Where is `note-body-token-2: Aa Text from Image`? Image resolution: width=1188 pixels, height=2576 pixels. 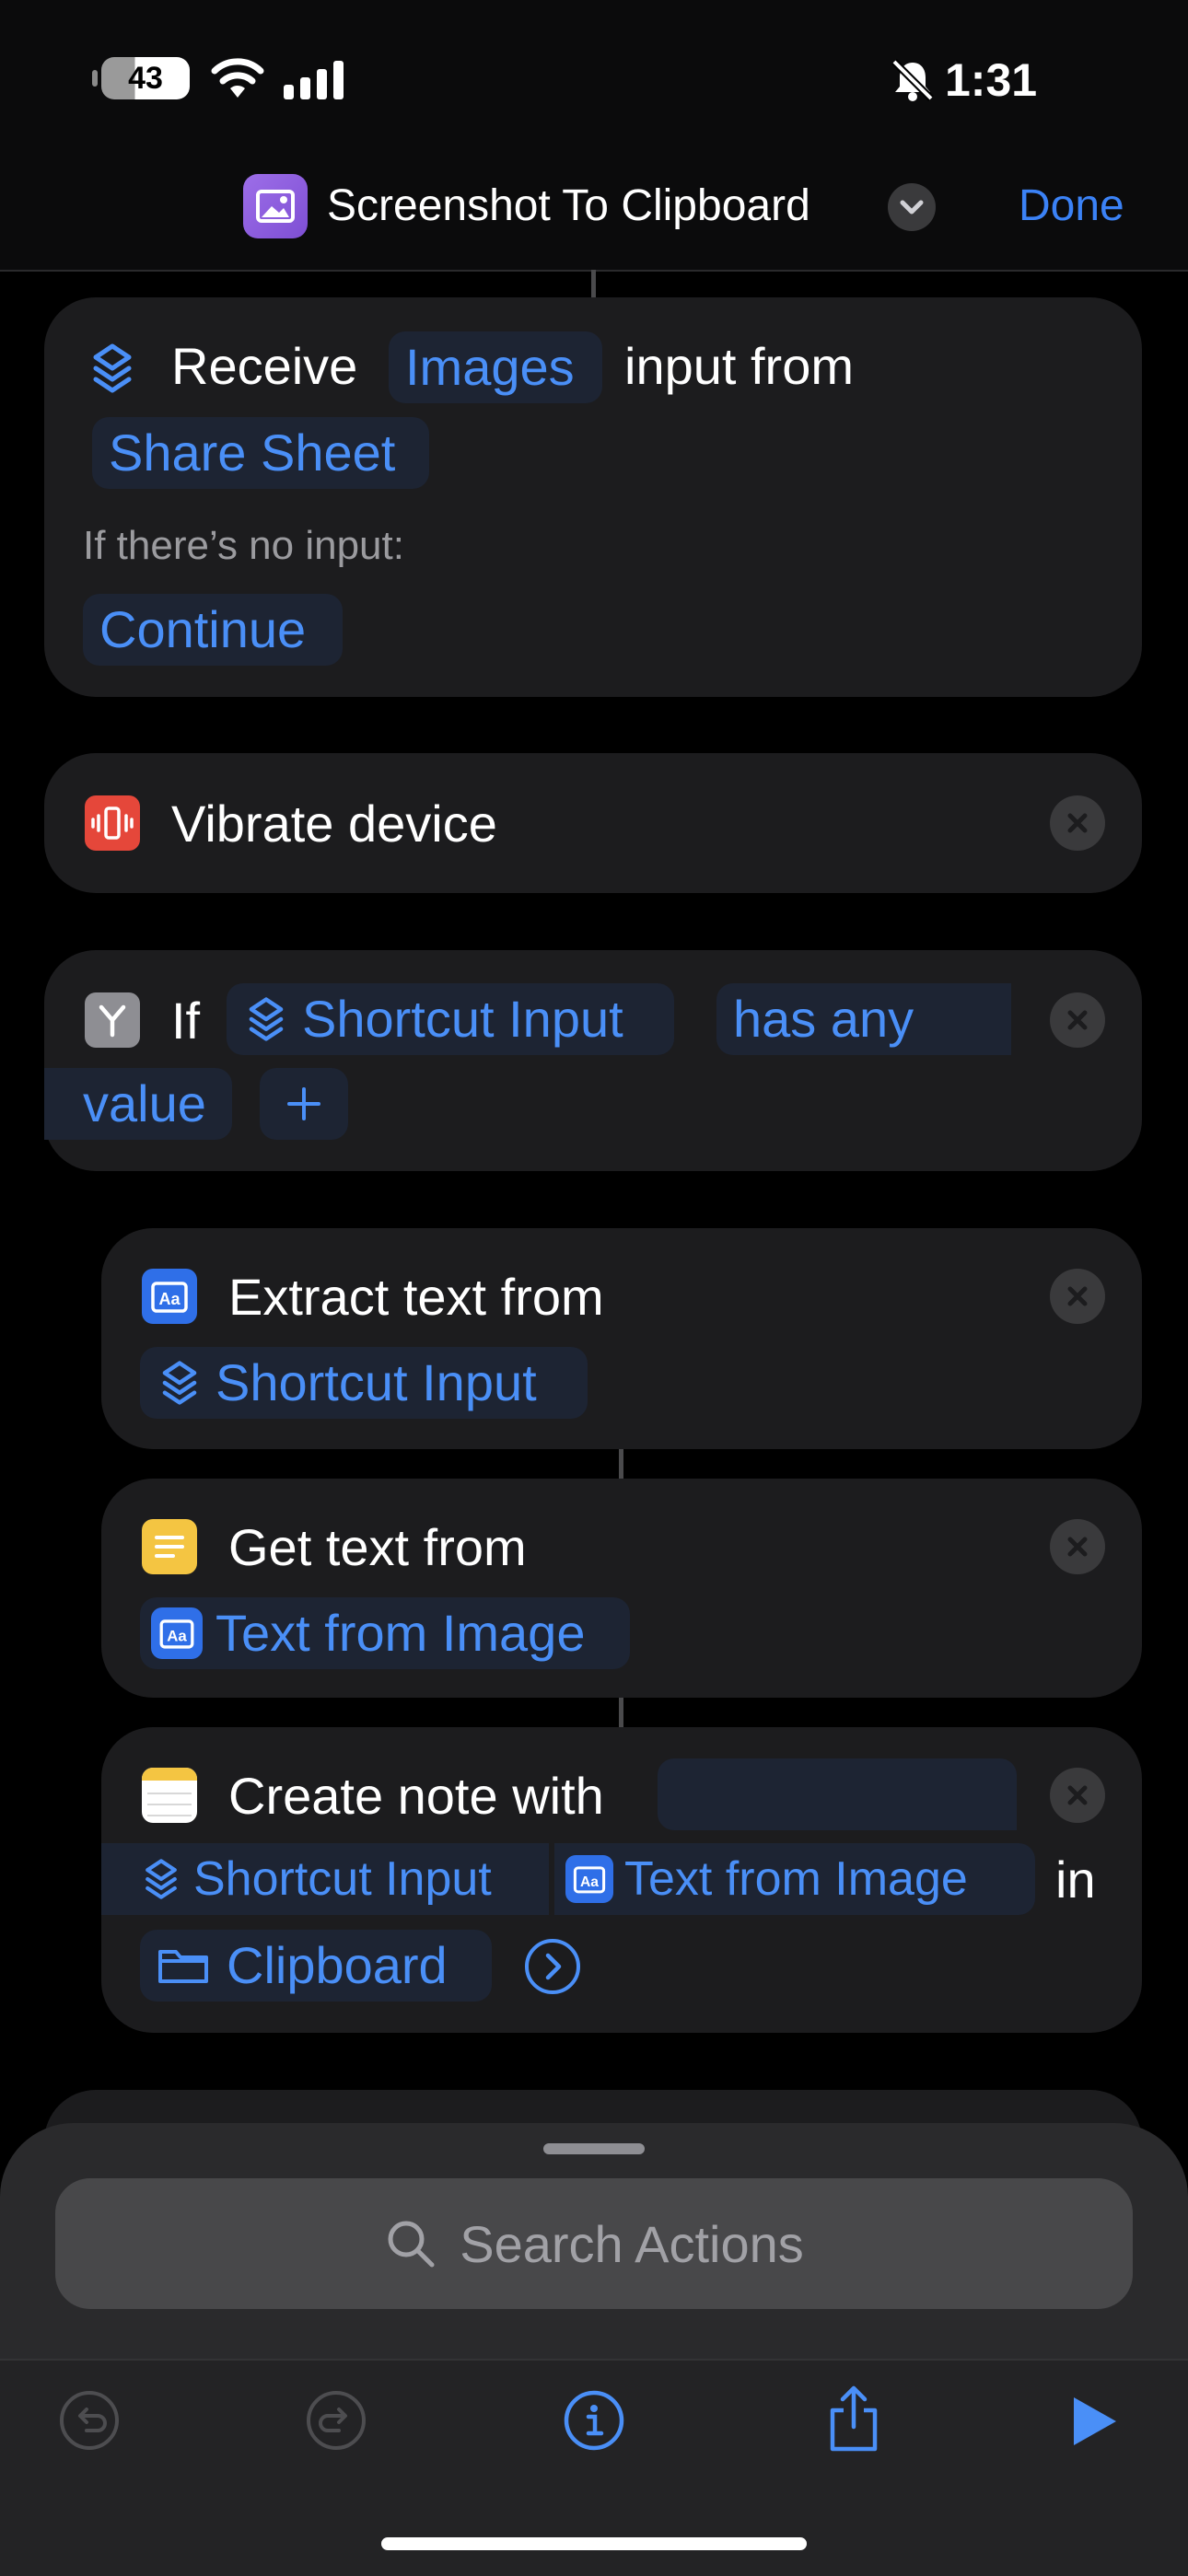
note-body-token-2: Aa Text from Image is located at coordinates (794, 1879).